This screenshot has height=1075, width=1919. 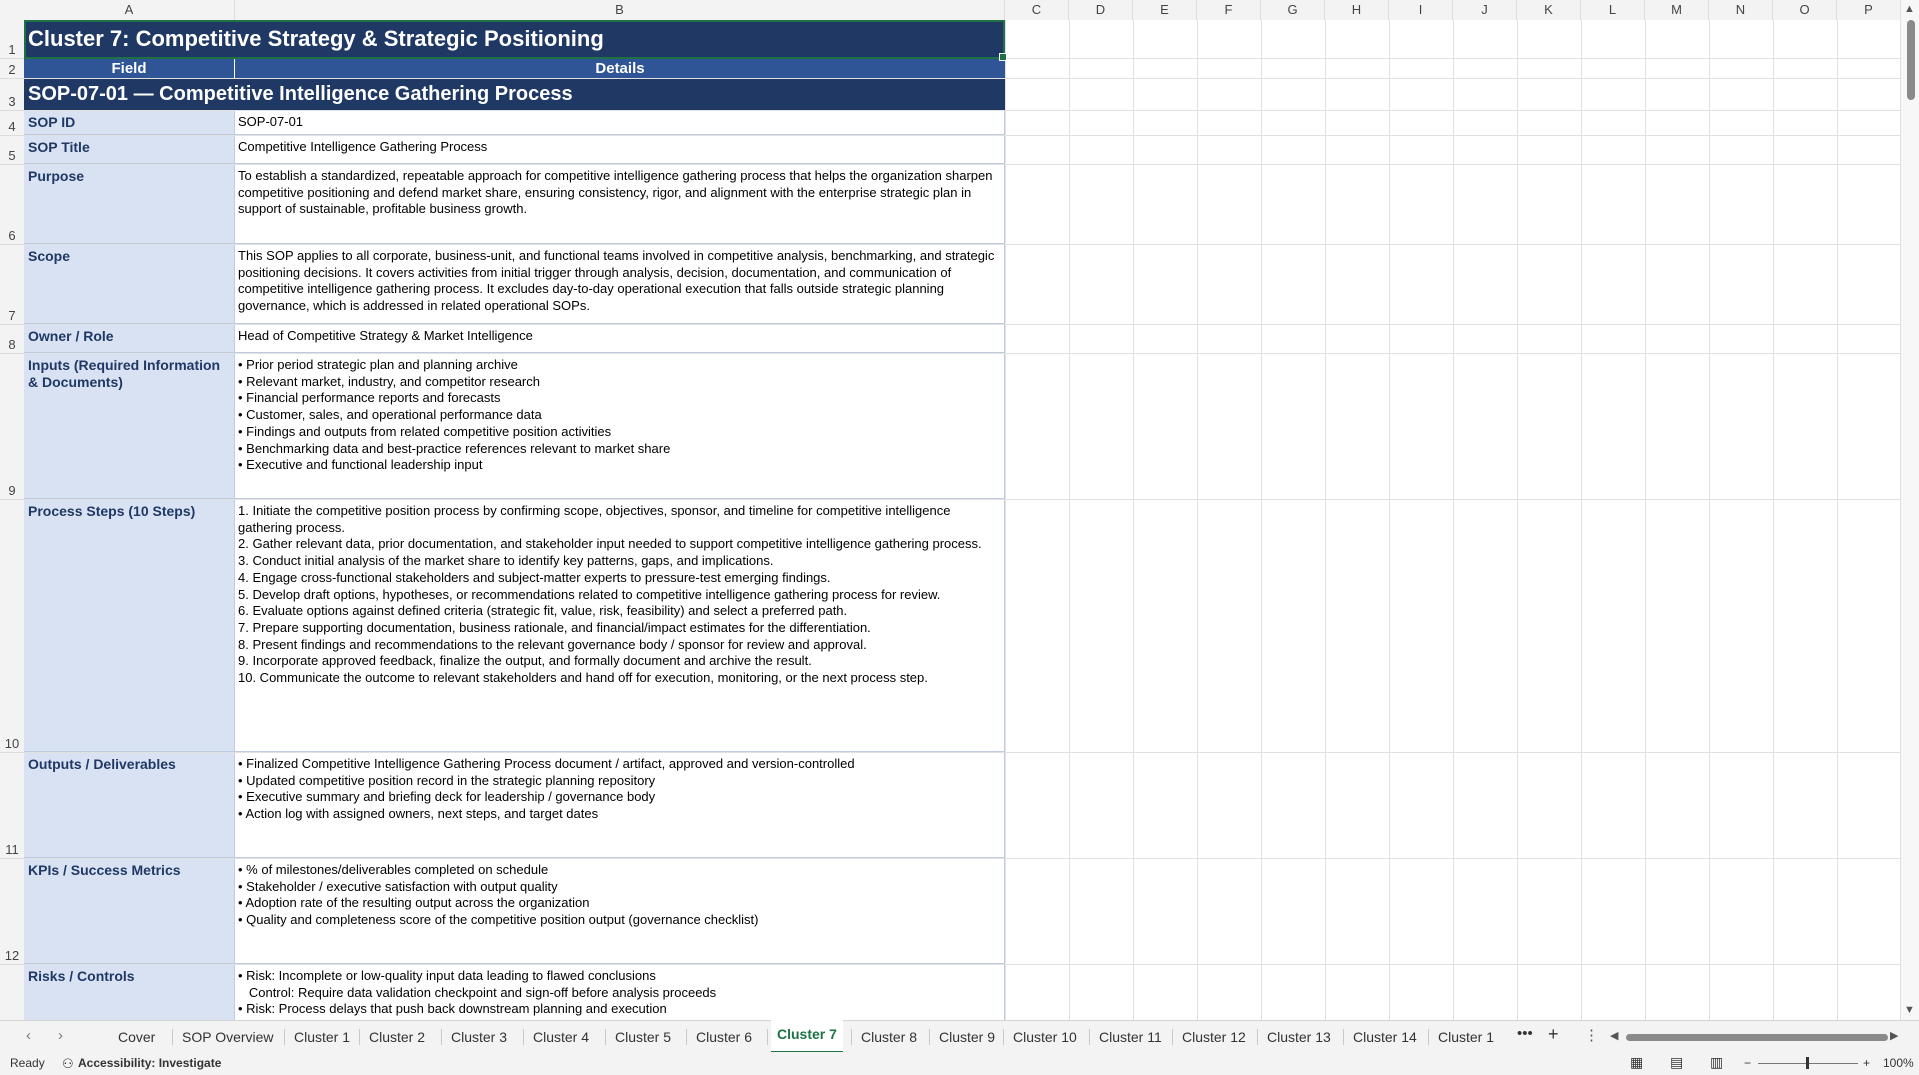 What do you see at coordinates (129, 626) in the screenshot?
I see `field-label-cell: Process Steps (10 Steps)` at bounding box center [129, 626].